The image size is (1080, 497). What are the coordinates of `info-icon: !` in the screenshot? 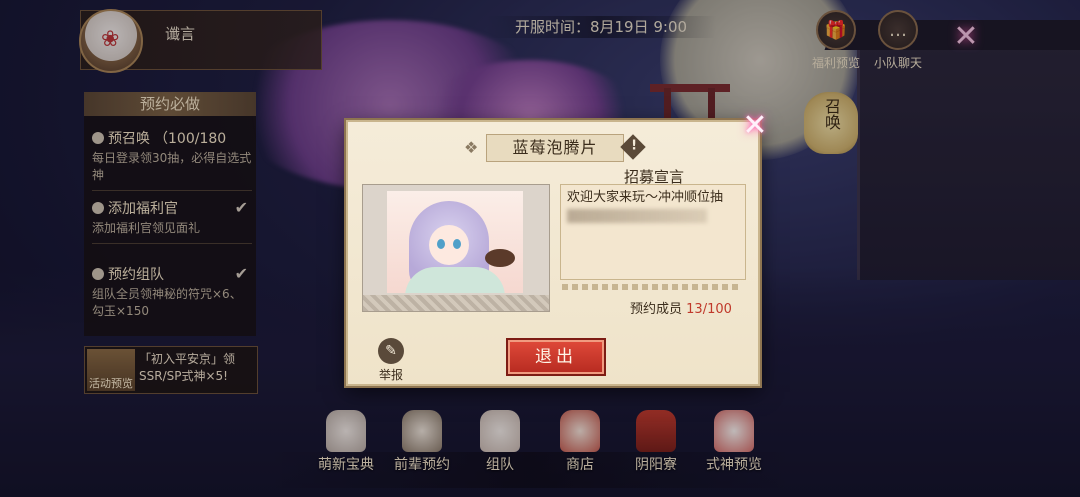 It's located at (633, 147).